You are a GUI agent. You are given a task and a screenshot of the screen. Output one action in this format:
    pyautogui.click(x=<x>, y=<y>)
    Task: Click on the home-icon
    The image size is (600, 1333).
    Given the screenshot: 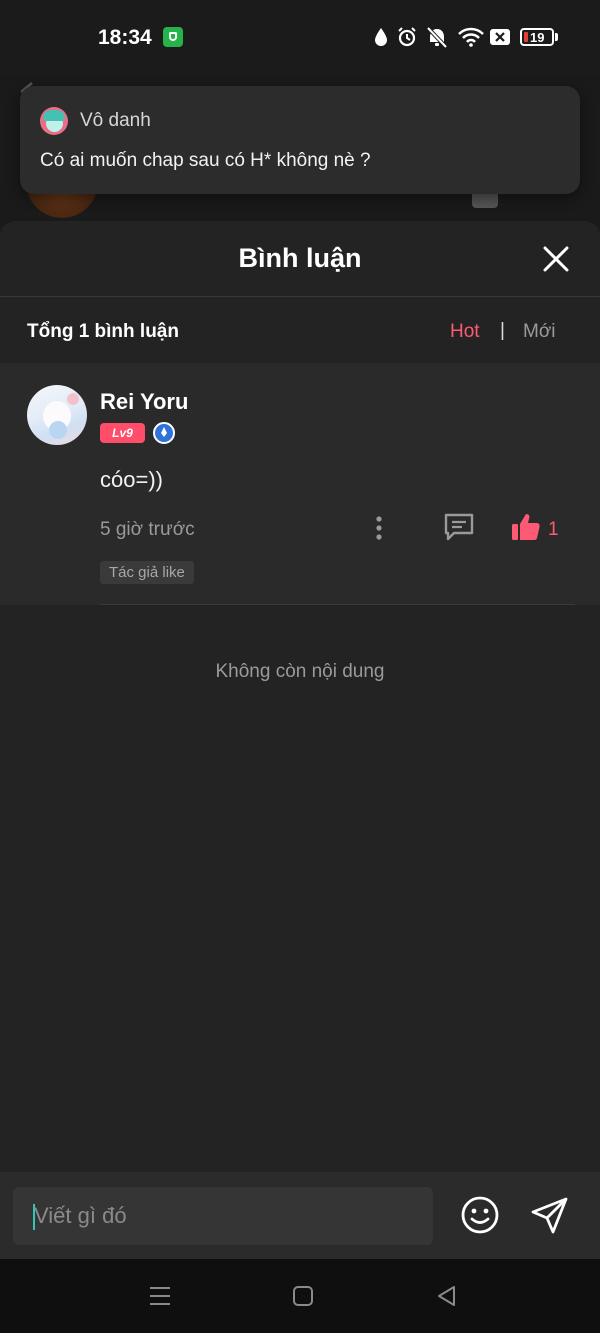 What is the action you would take?
    pyautogui.click(x=303, y=1296)
    